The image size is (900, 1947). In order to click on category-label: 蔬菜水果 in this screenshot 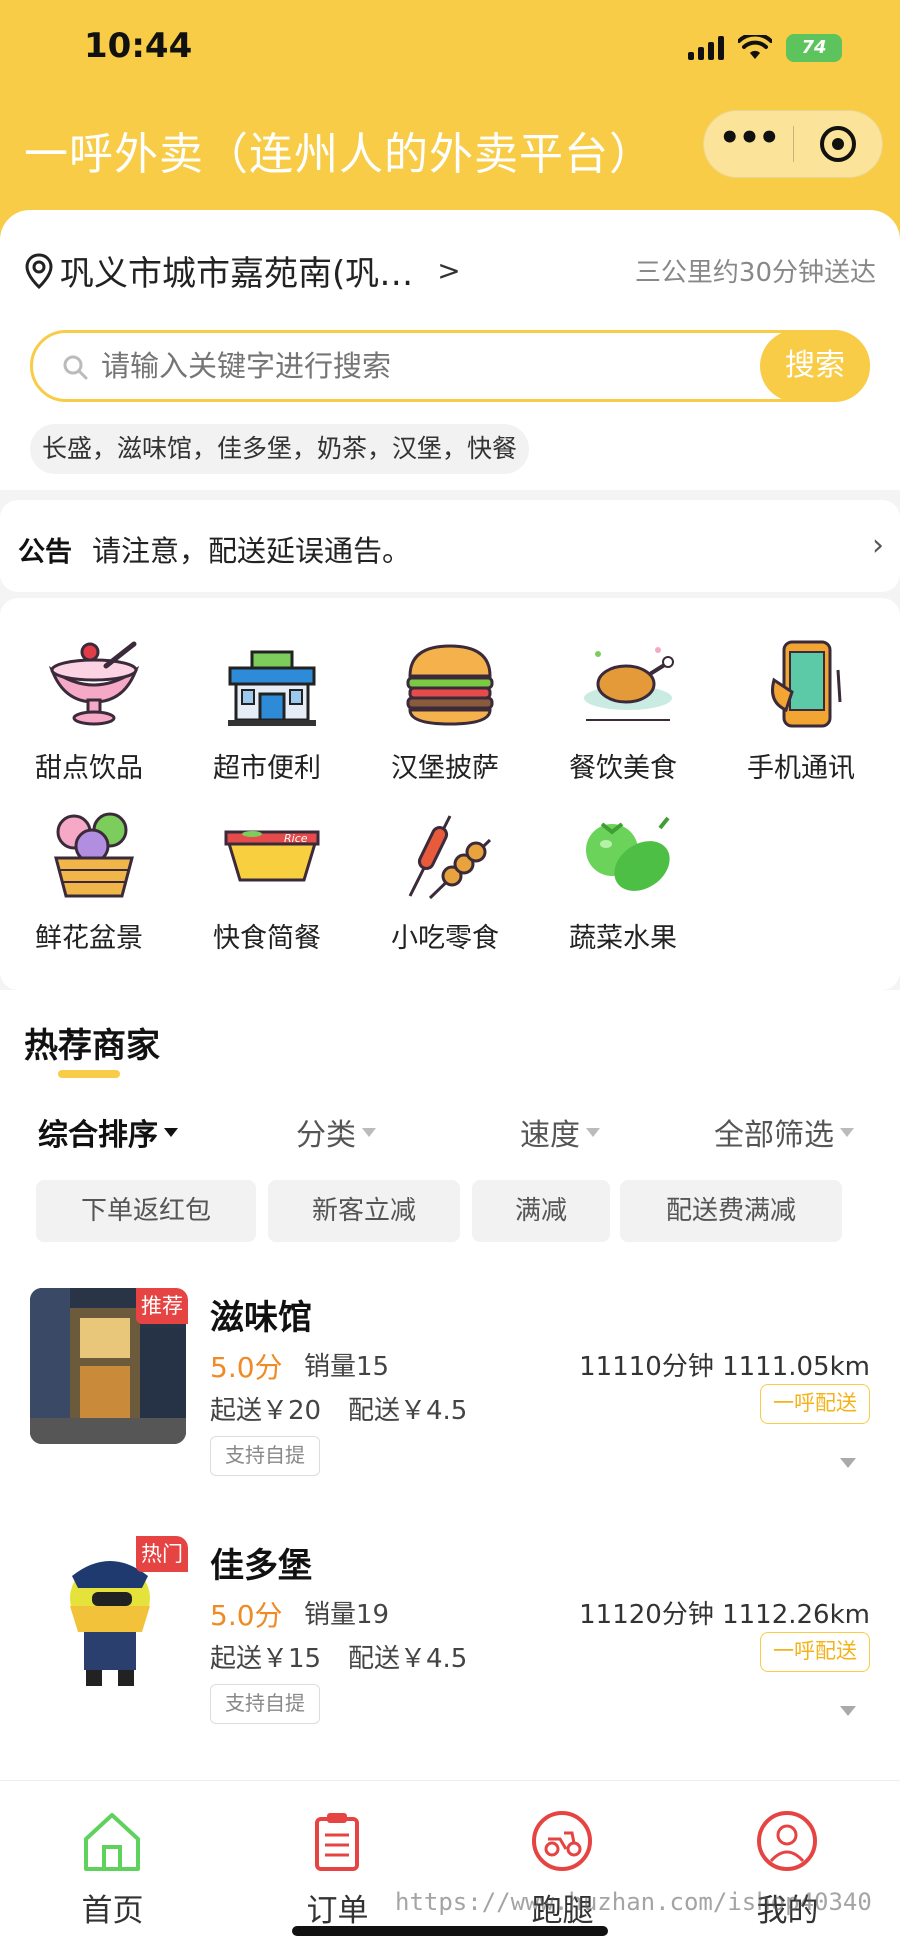, I will do `click(623, 938)`.